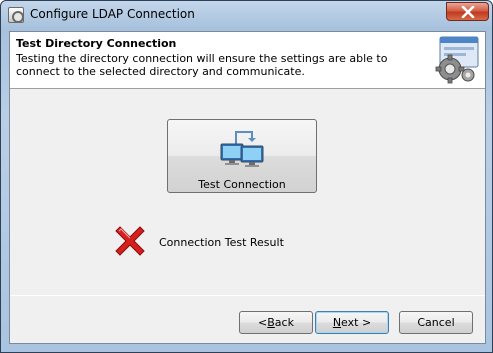 The image size is (493, 353). What do you see at coordinates (284, 322) in the screenshot?
I see `back-button-rest: ack` at bounding box center [284, 322].